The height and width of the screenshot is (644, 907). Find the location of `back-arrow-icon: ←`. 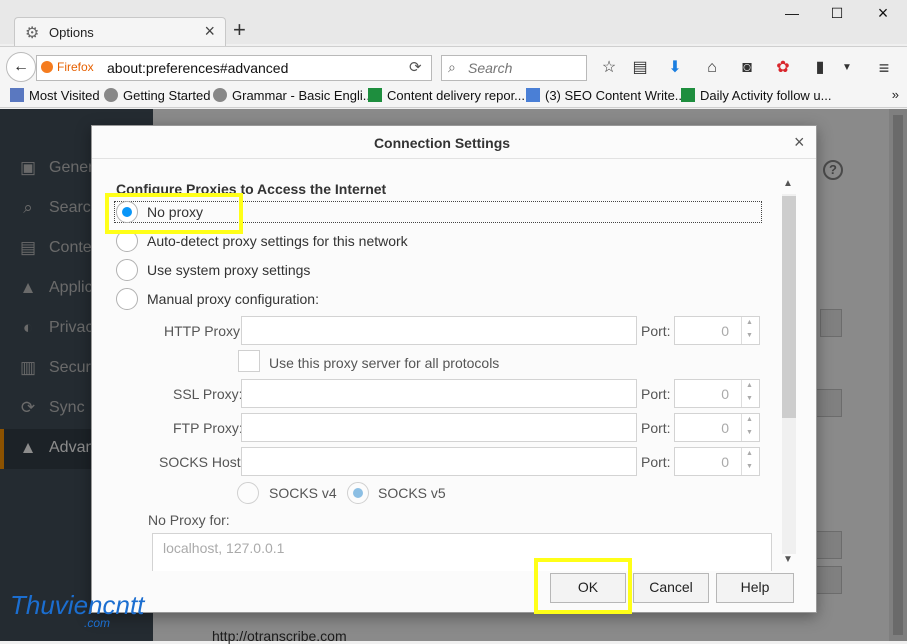

back-arrow-icon: ← is located at coordinates (21, 66).